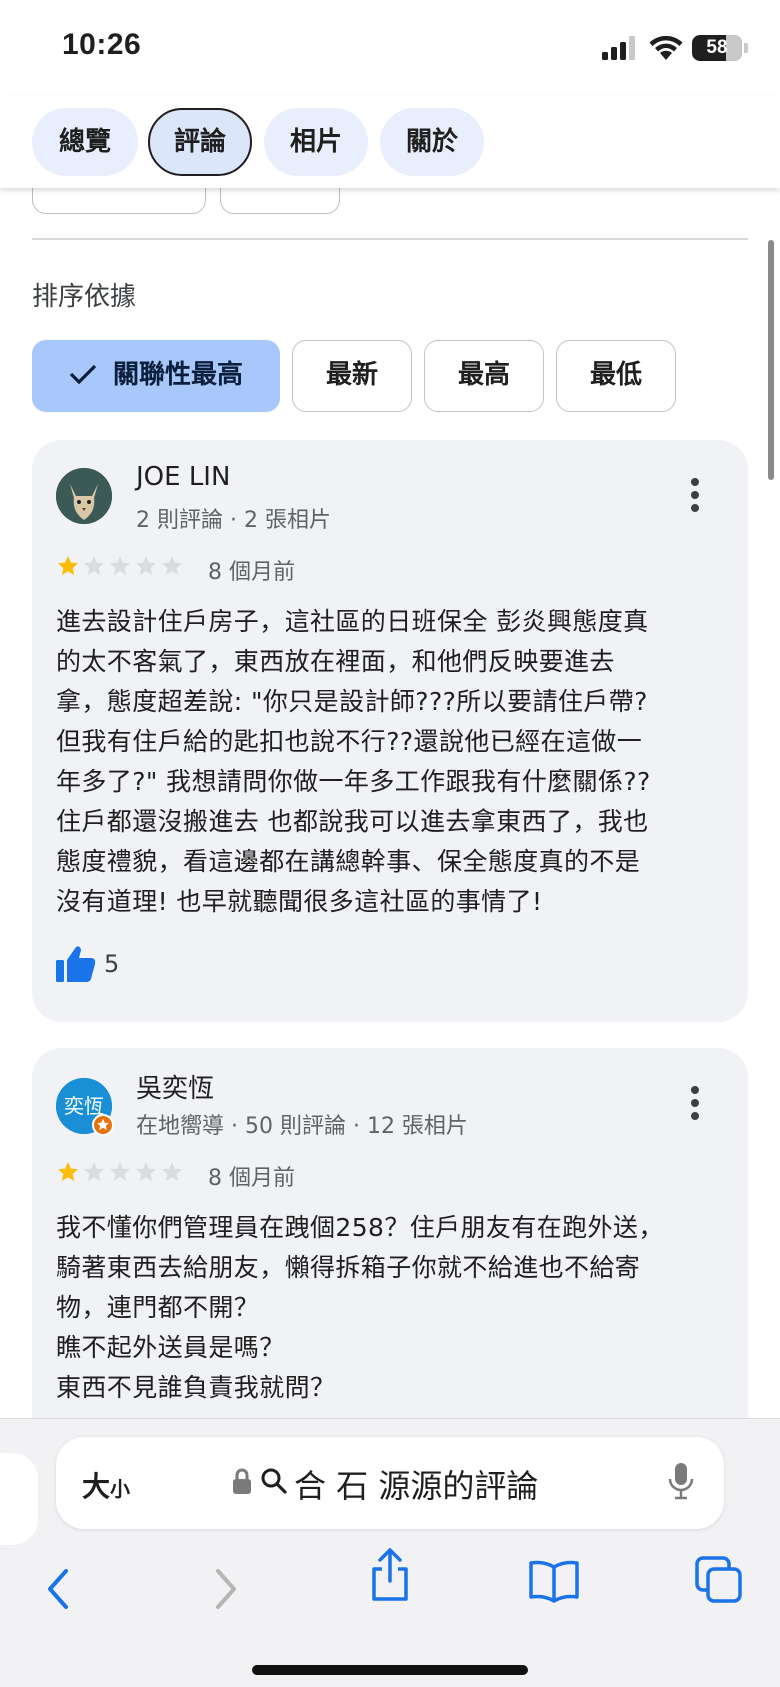 This screenshot has width=780, height=1687. What do you see at coordinates (19, 1499) in the screenshot?
I see `previous-tab-pill` at bounding box center [19, 1499].